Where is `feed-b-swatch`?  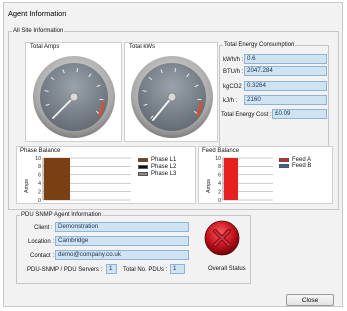 feed-b-swatch is located at coordinates (284, 166).